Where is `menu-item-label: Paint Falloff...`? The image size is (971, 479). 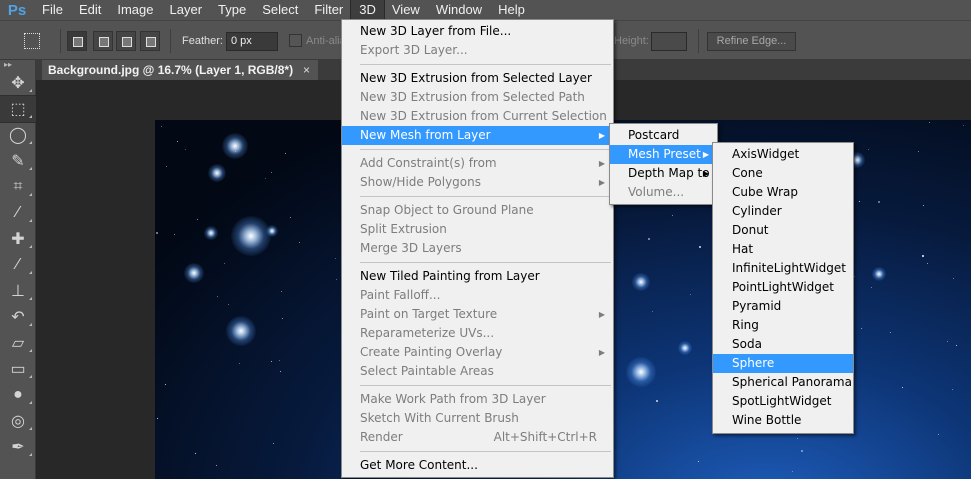
menu-item-label: Paint Falloff... is located at coordinates (400, 295).